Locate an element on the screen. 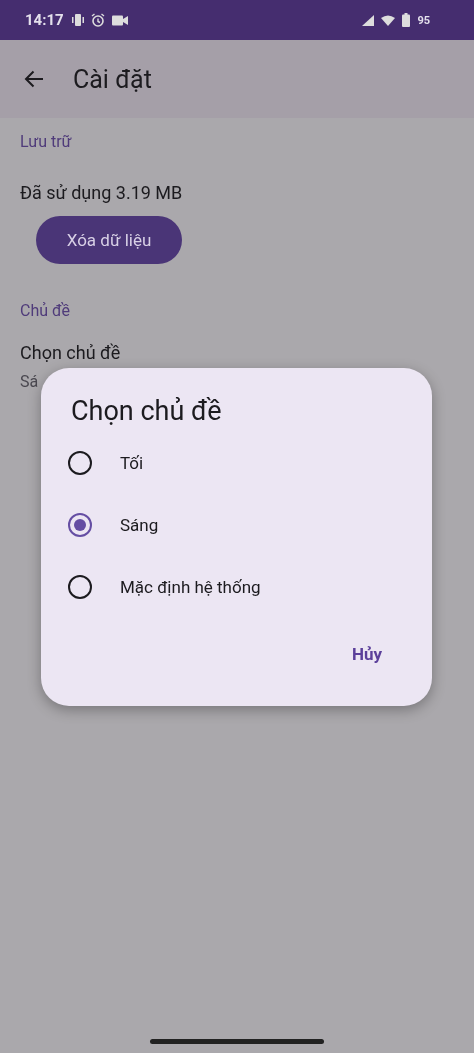 The width and height of the screenshot is (474, 1053). back-arrow-icon is located at coordinates (34, 79).